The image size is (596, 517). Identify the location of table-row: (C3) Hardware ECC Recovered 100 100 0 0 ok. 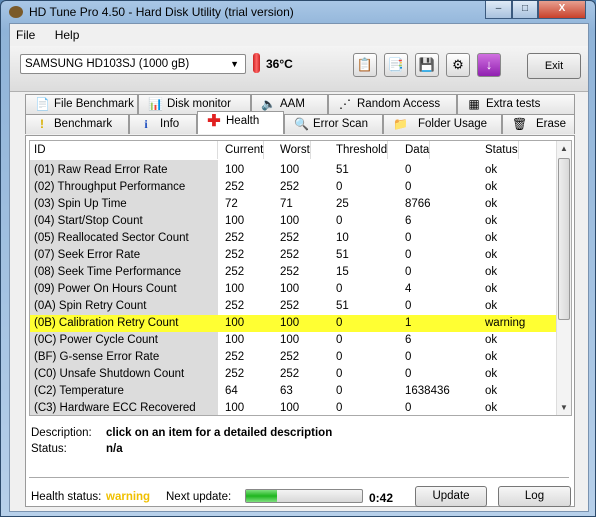
(294, 407).